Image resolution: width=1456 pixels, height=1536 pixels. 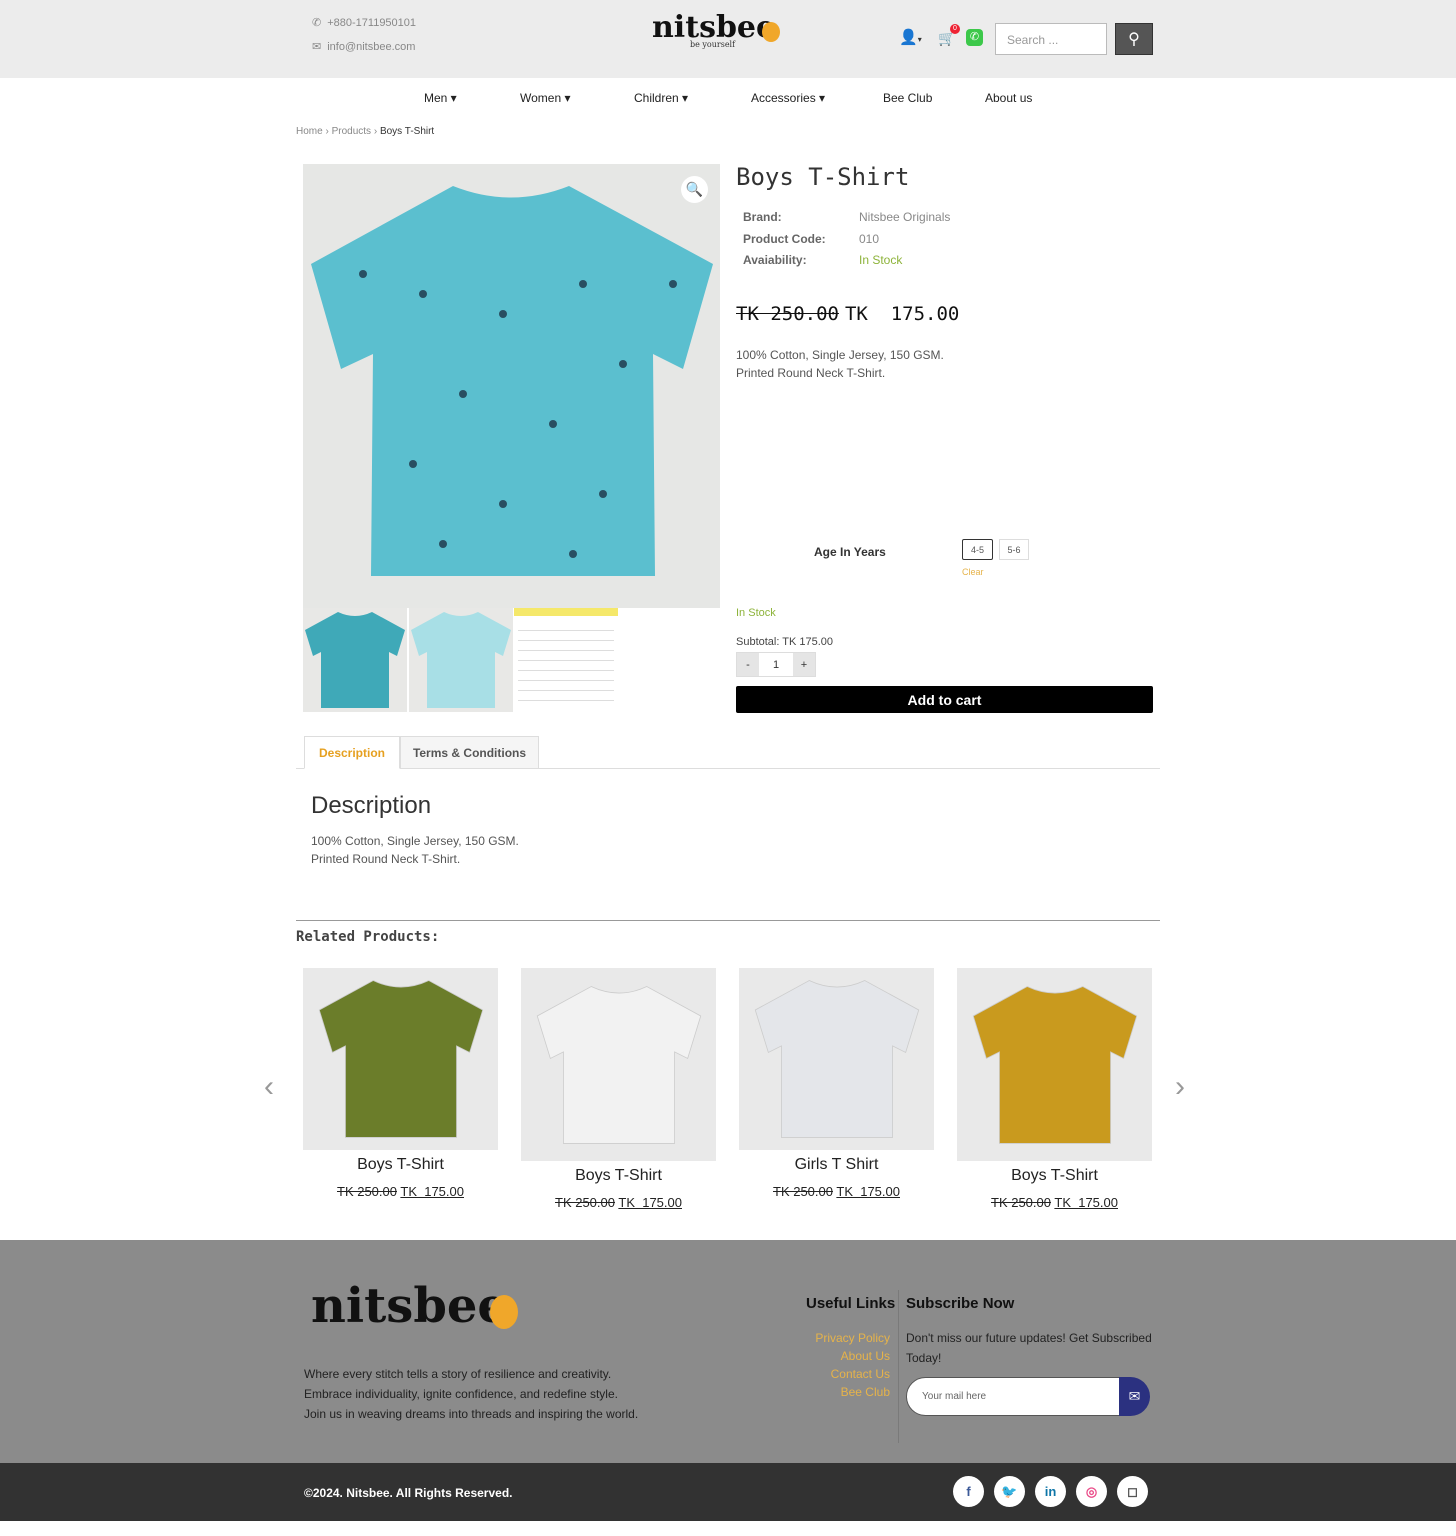 I want to click on stock-status: In Stock, so click(x=756, y=613).